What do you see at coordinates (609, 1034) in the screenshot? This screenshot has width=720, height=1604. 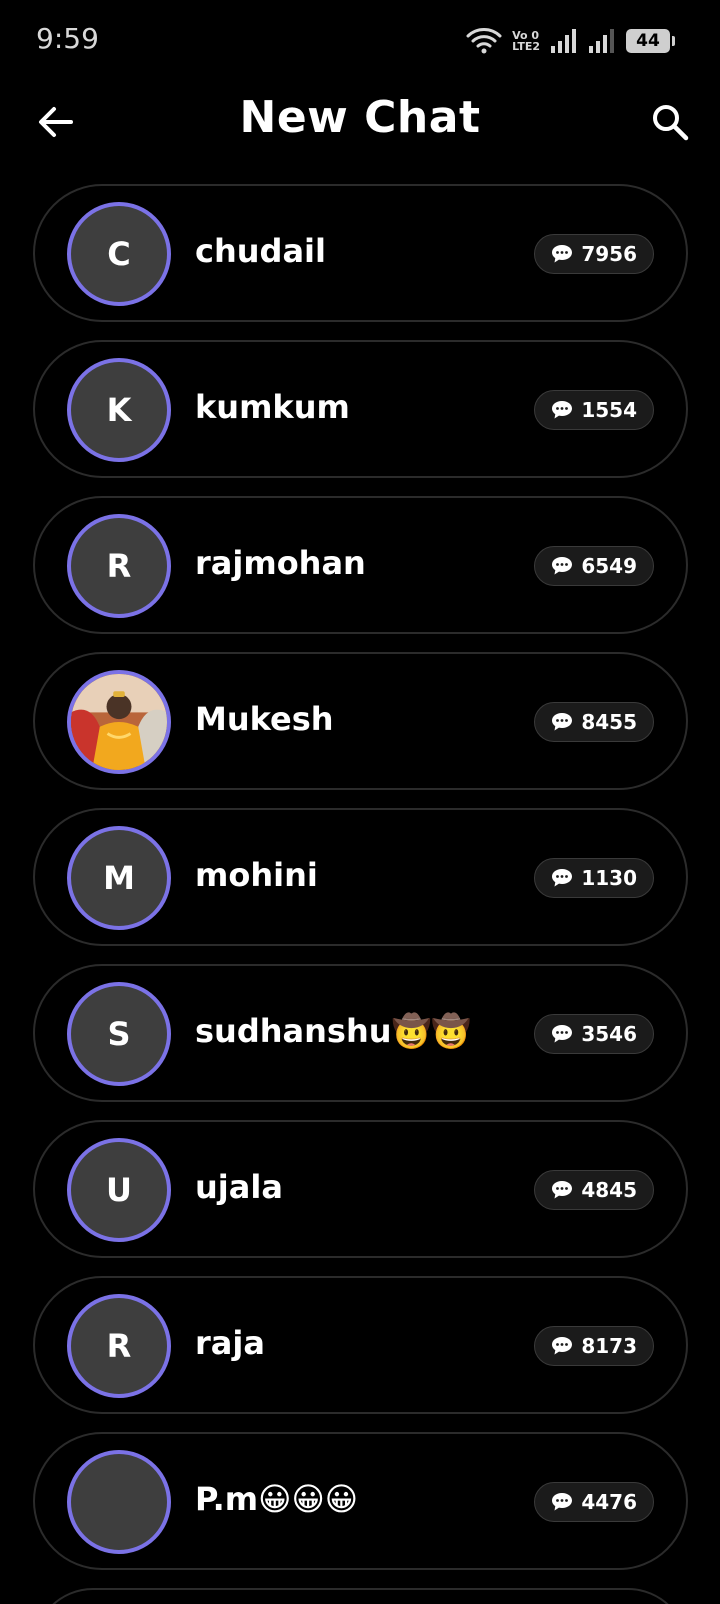 I see `message-count: 3546` at bounding box center [609, 1034].